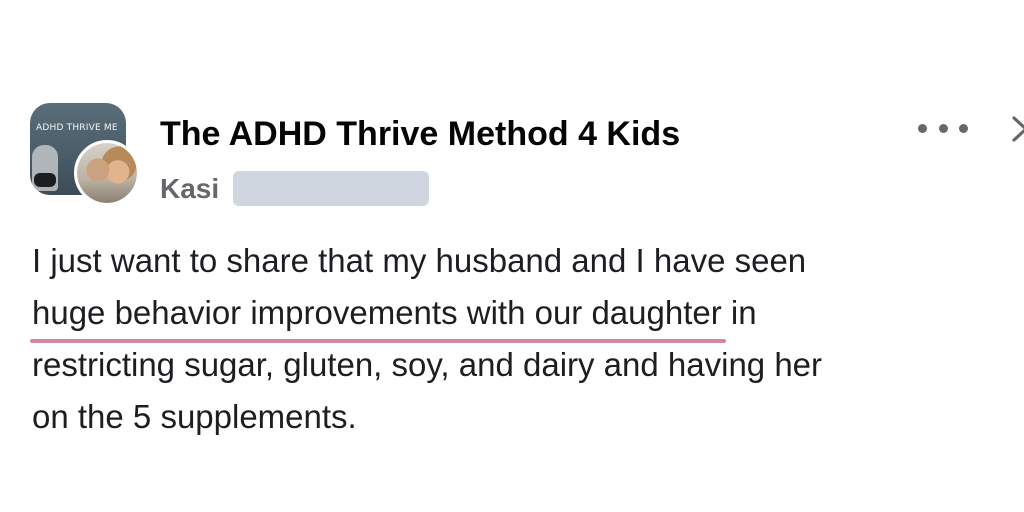 The image size is (1024, 512). I want to click on more-horizontal-icon, so click(922, 128).